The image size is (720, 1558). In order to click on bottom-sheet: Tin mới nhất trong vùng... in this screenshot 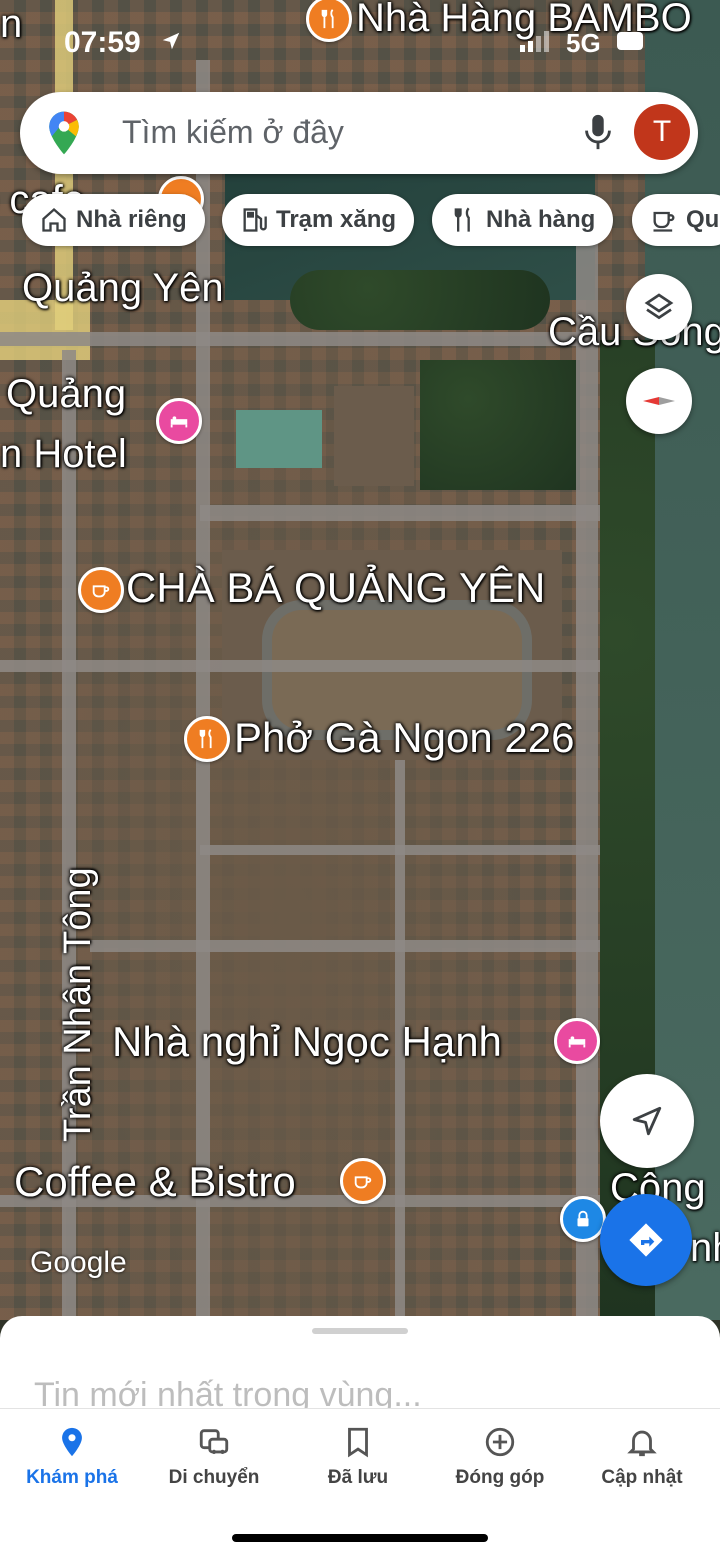, I will do `click(360, 1366)`.